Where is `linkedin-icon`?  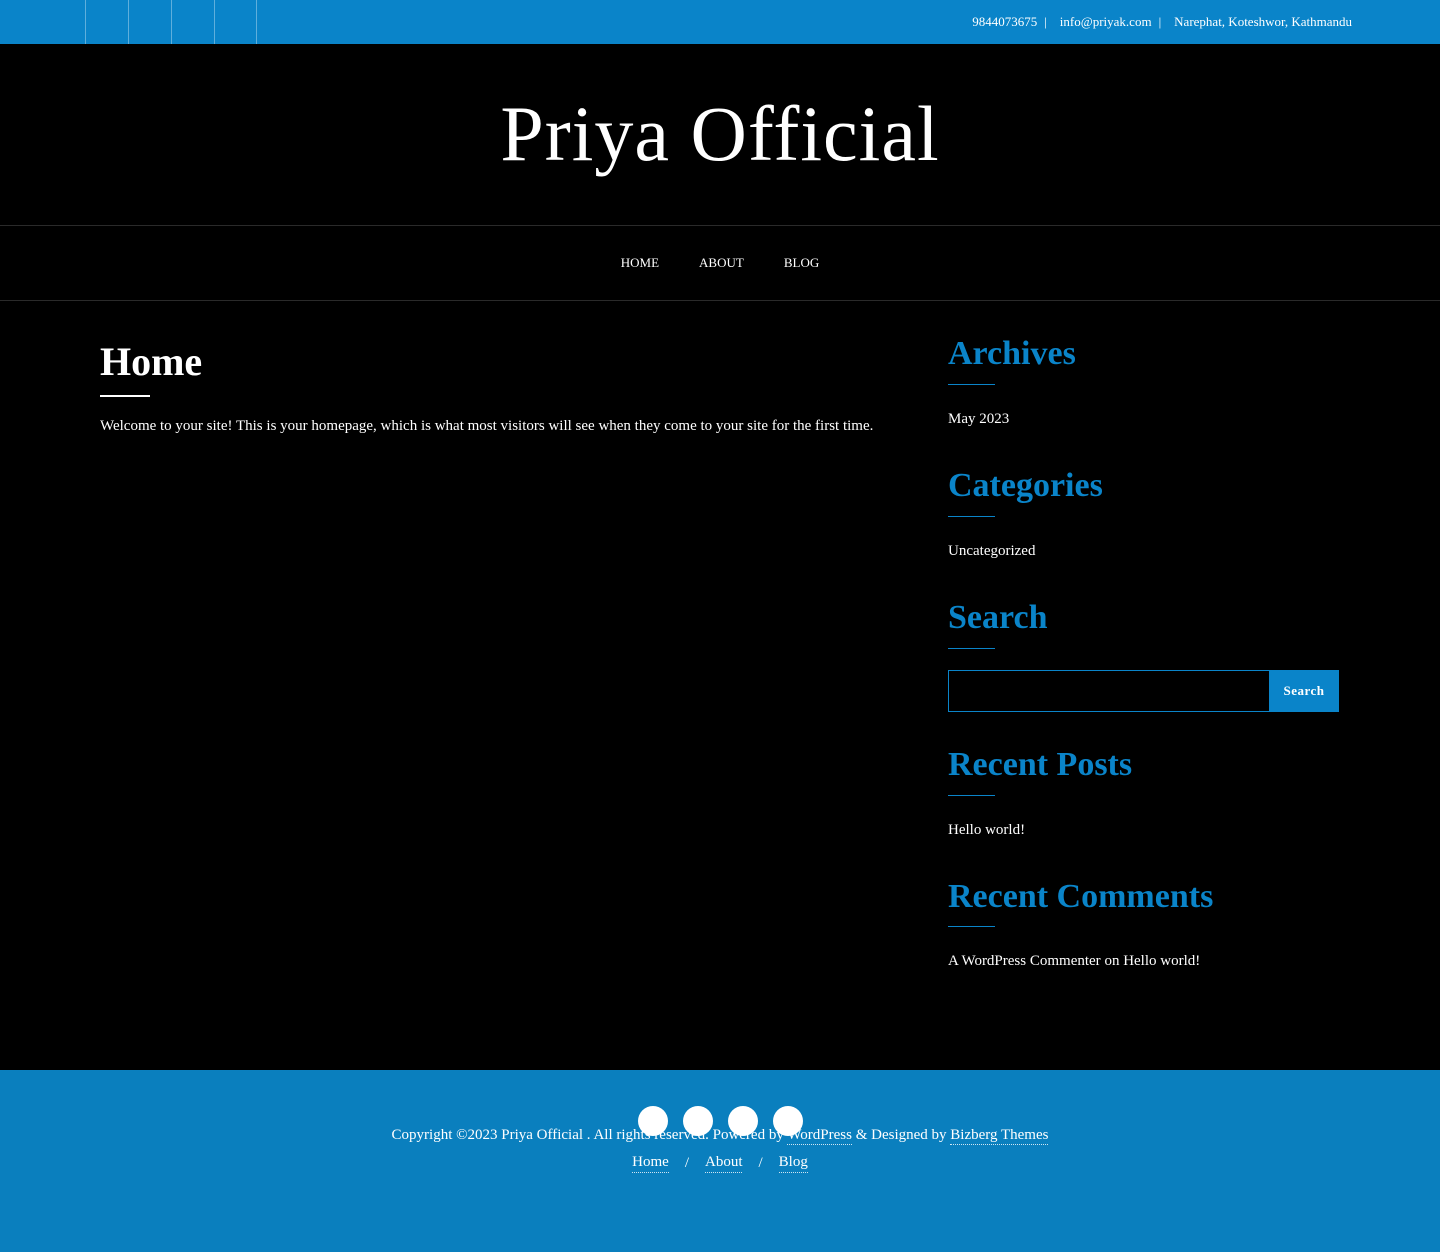
linkedin-icon is located at coordinates (235, 22).